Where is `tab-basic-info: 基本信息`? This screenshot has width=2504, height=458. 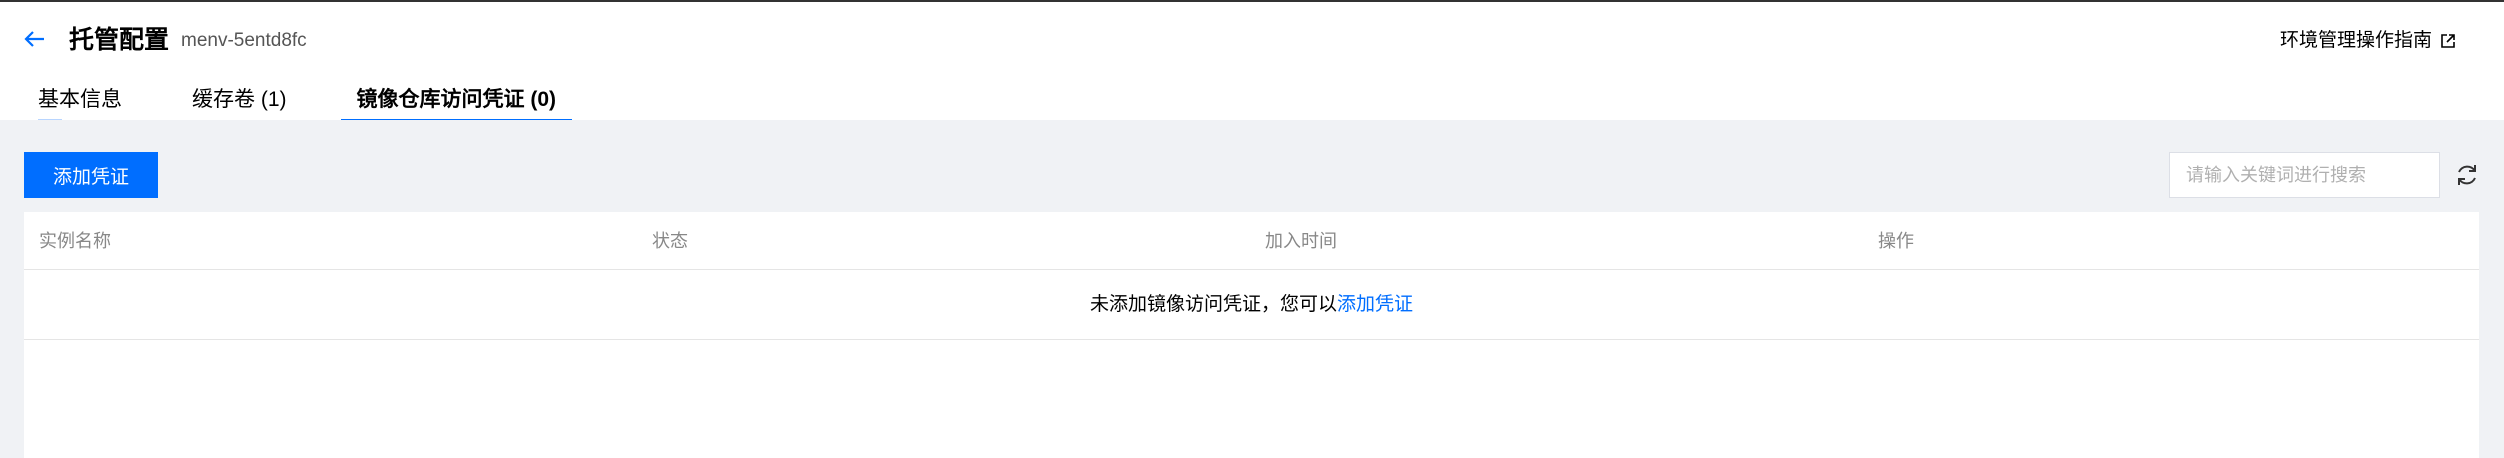 tab-basic-info: 基本信息 is located at coordinates (81, 100).